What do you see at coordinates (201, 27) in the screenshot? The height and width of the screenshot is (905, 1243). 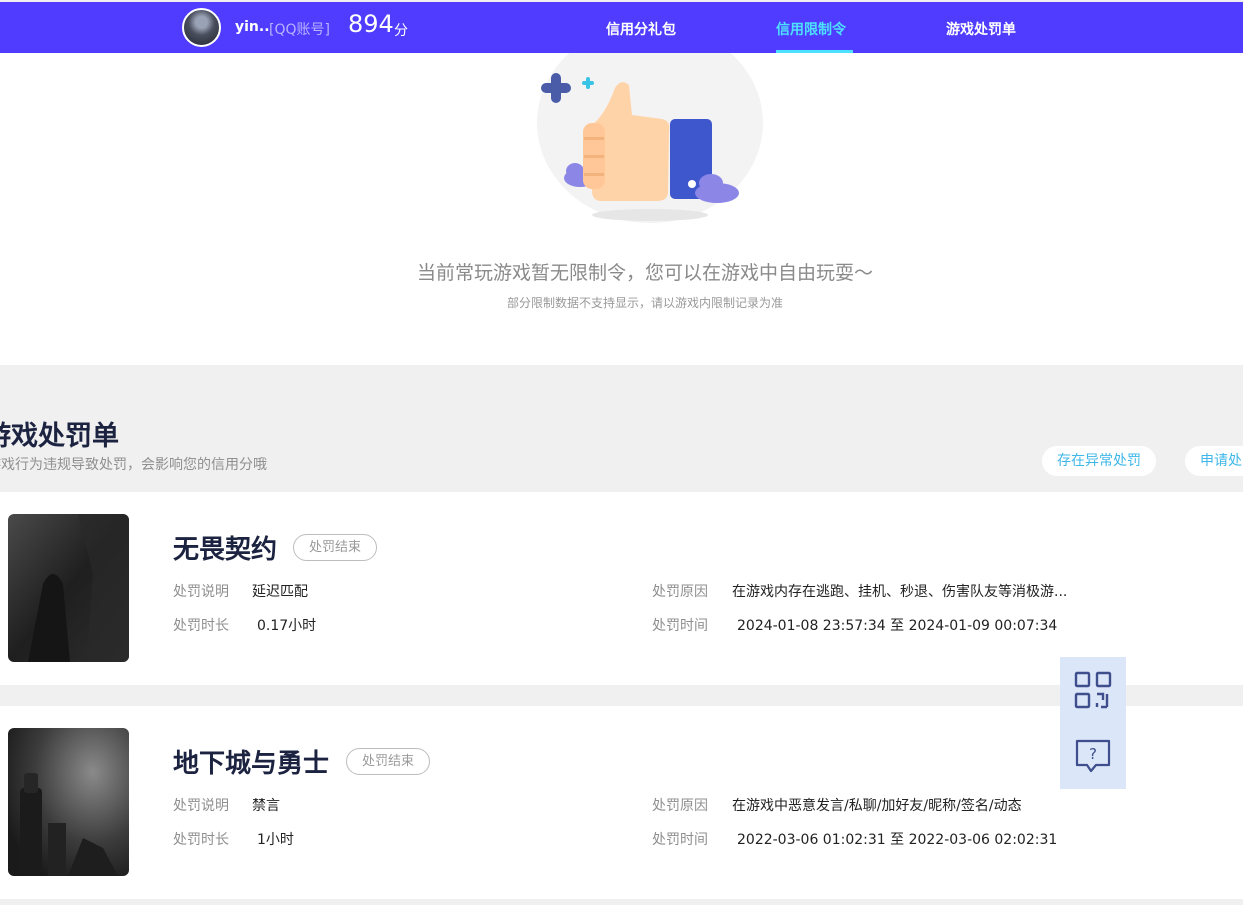 I see `avatar` at bounding box center [201, 27].